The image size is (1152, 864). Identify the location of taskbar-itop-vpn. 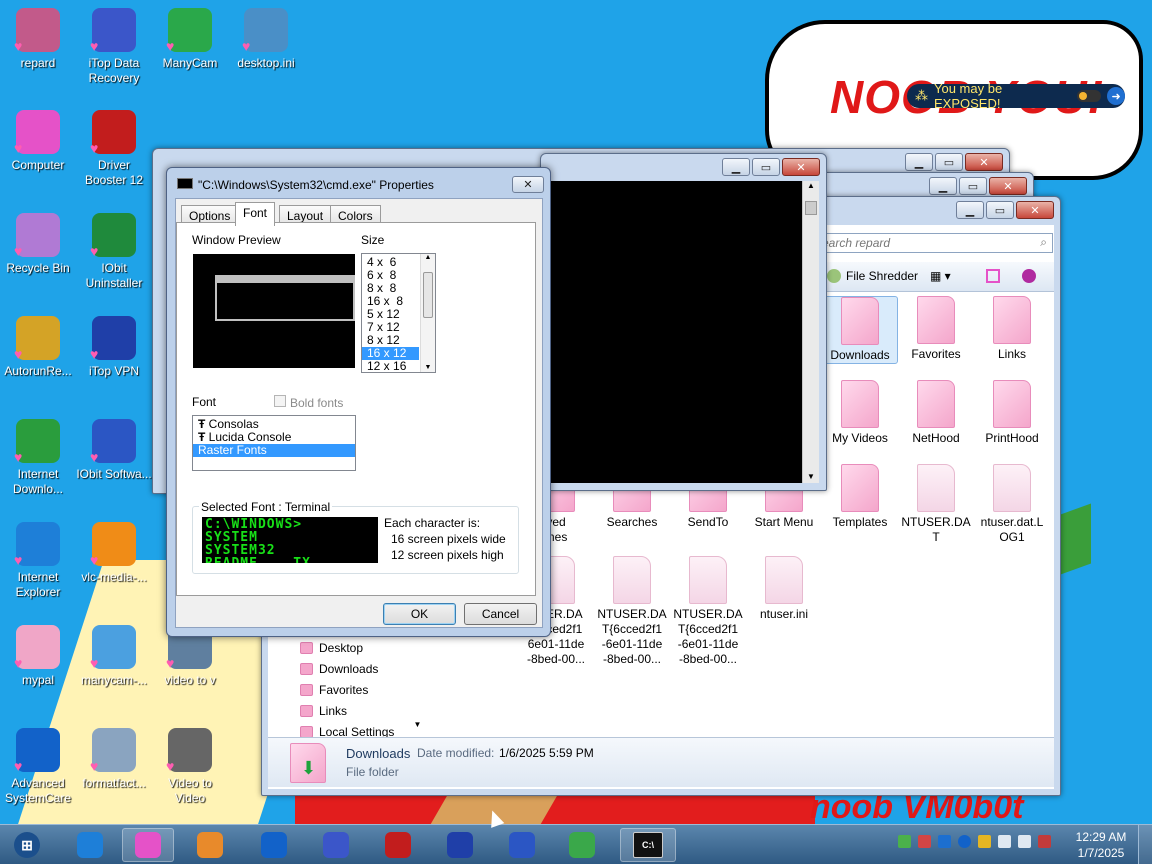
(460, 845).